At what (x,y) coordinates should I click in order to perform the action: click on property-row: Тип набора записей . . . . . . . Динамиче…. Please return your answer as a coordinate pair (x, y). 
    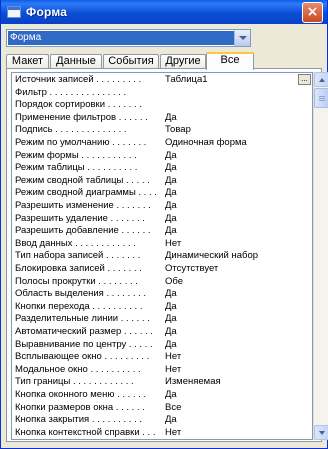
    Looking at the image, I should click on (162, 255).